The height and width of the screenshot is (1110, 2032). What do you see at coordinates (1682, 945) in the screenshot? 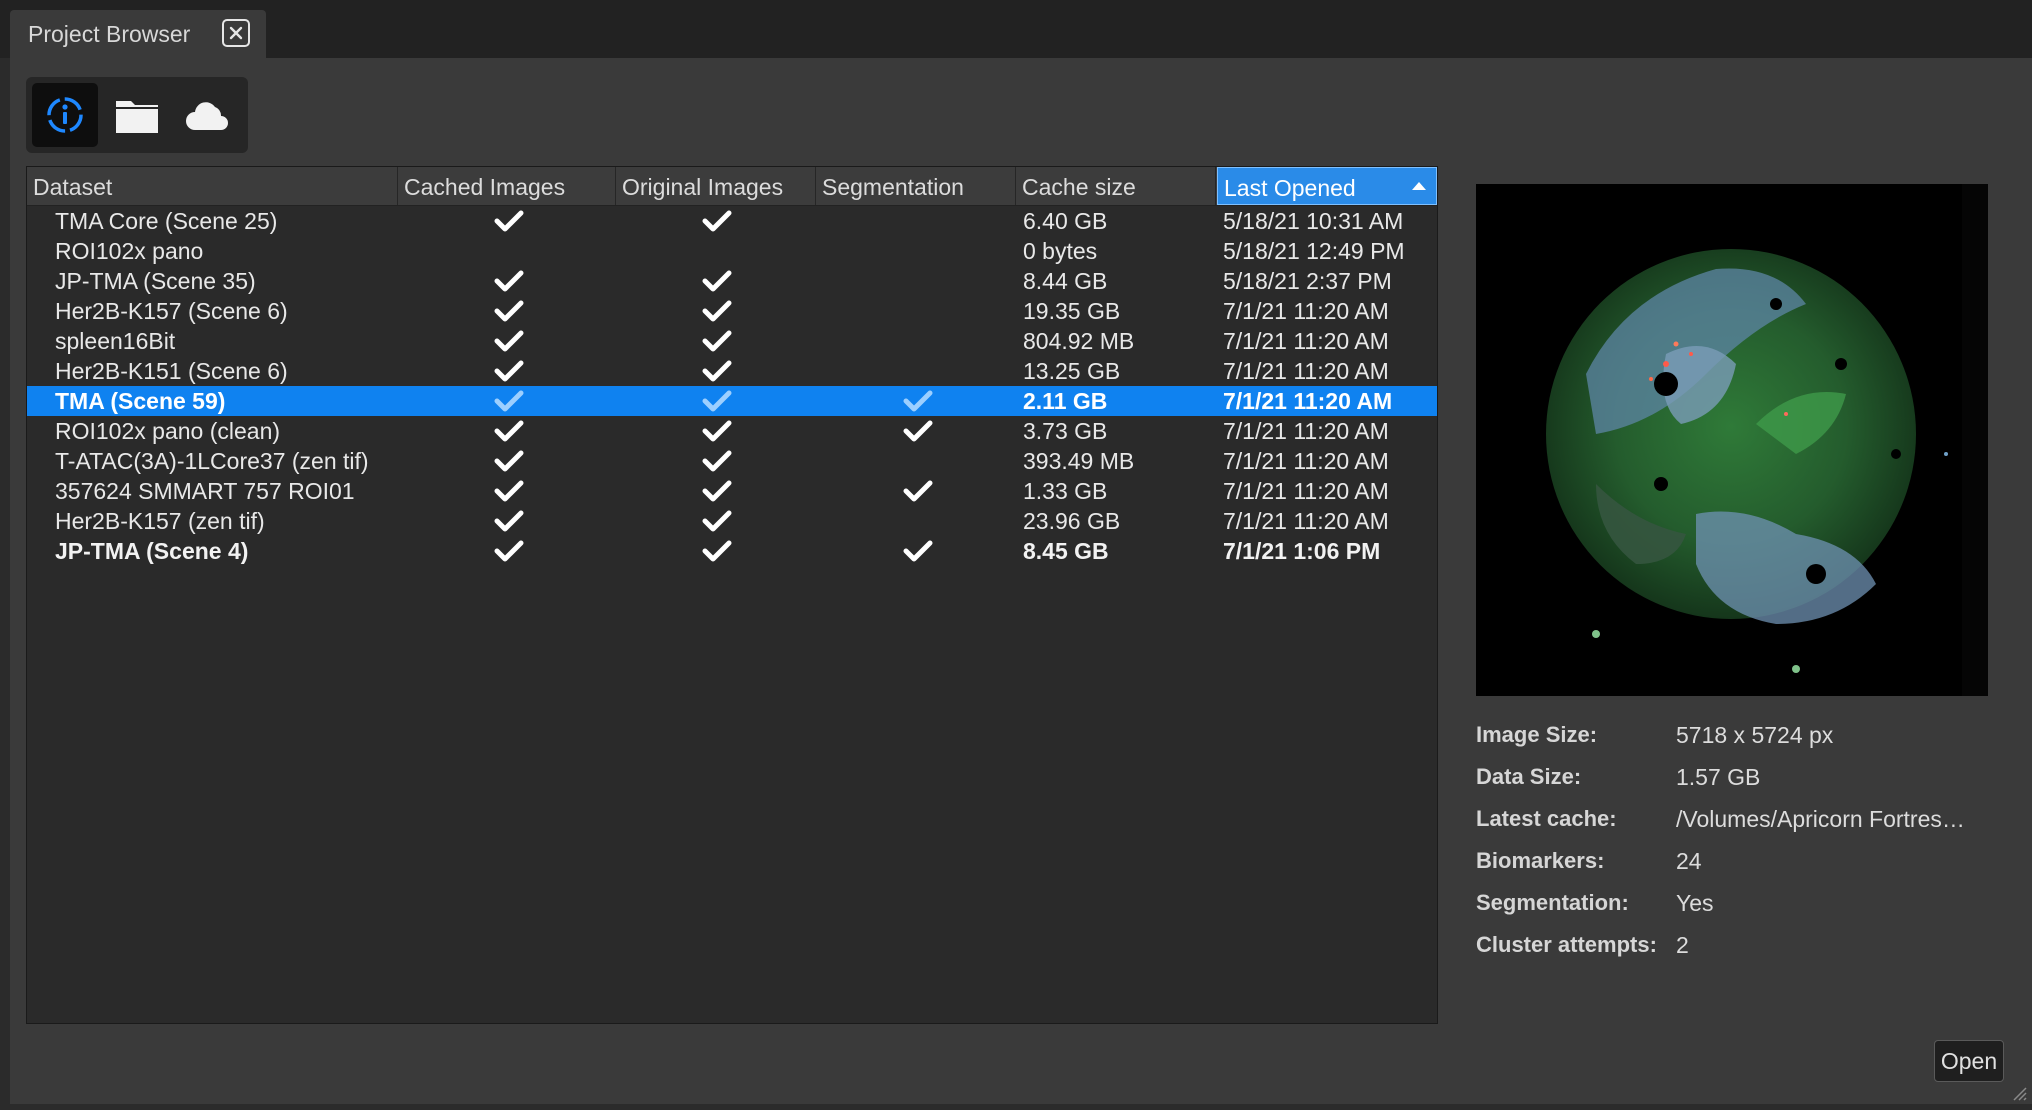
I see `detail-value: 2` at bounding box center [1682, 945].